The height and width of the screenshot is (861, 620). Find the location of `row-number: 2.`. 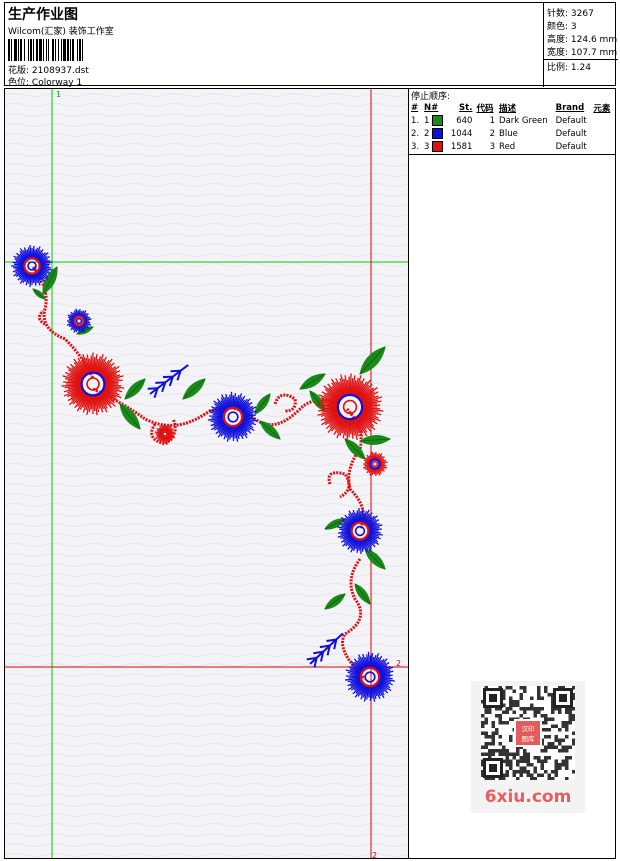

row-number: 2. is located at coordinates (415, 133).